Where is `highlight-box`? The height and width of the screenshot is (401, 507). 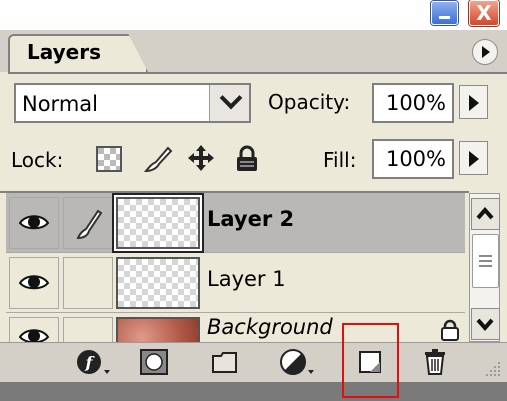 highlight-box is located at coordinates (370, 360).